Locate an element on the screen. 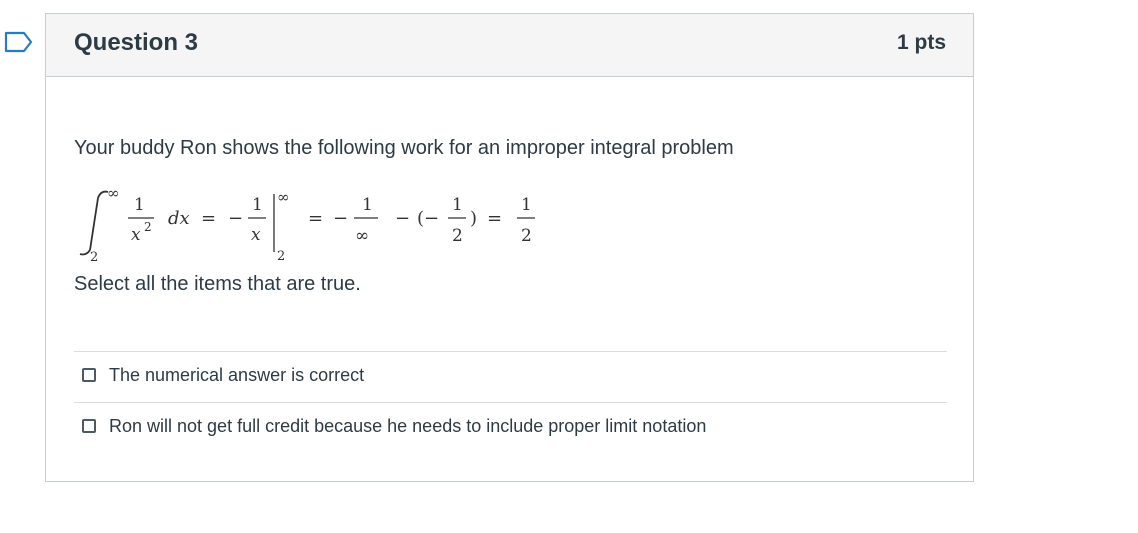 This screenshot has height=533, width=1138. integrand-numerator: 1 is located at coordinates (139, 205).